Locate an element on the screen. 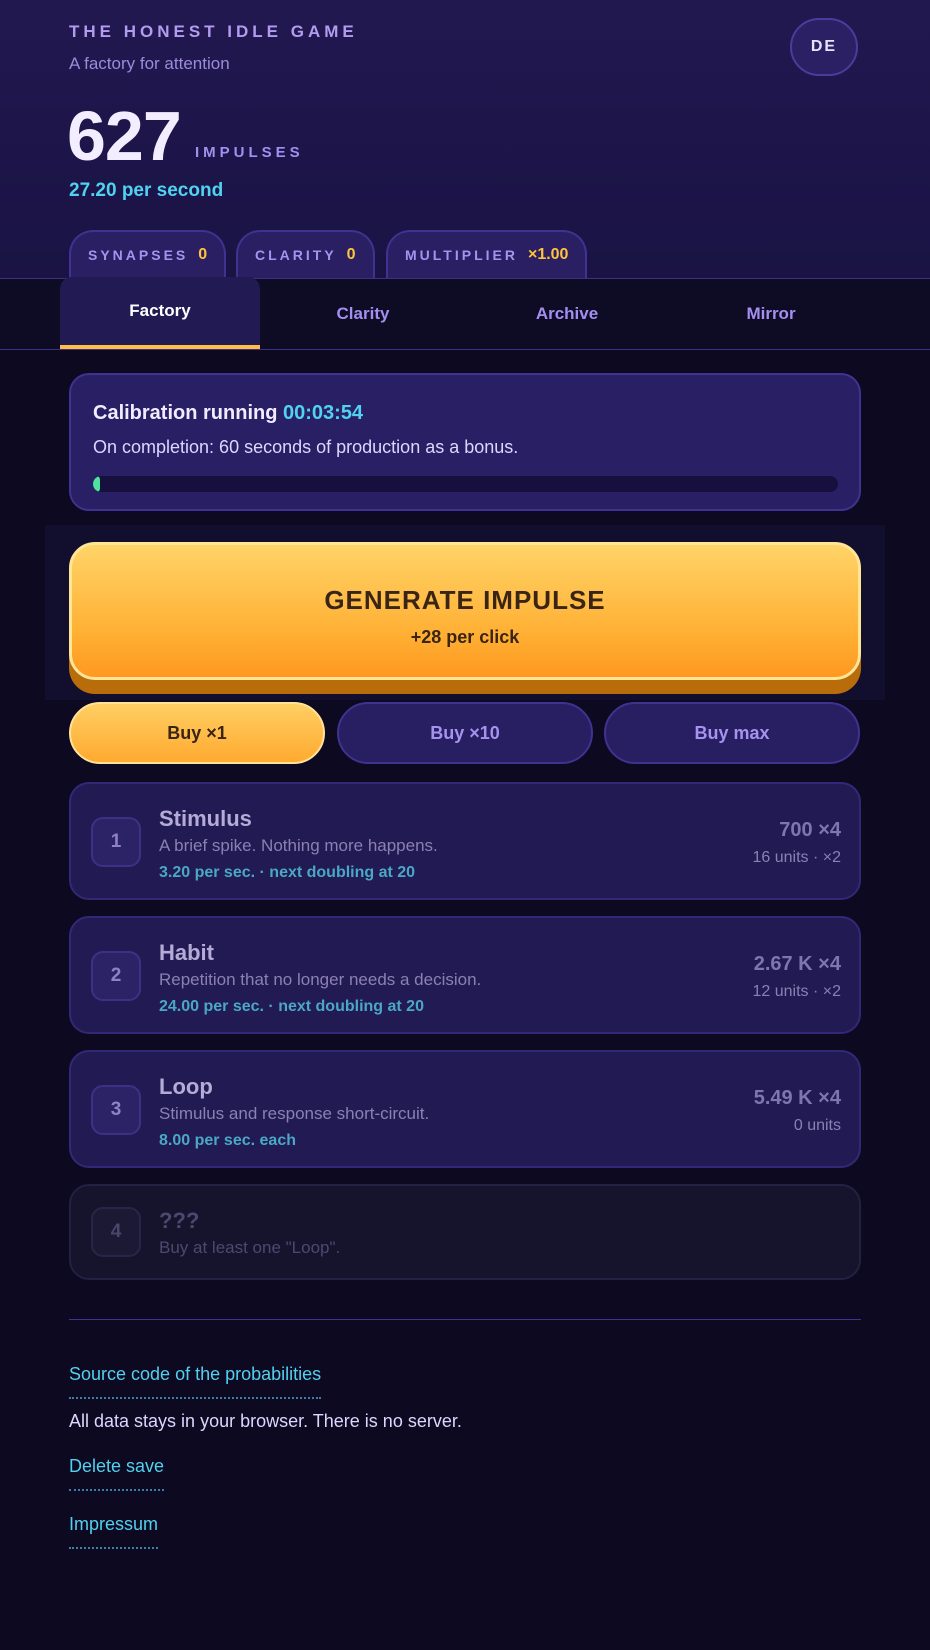 This screenshot has width=930, height=1650. generator-units: 12 units · ×2 is located at coordinates (797, 991).